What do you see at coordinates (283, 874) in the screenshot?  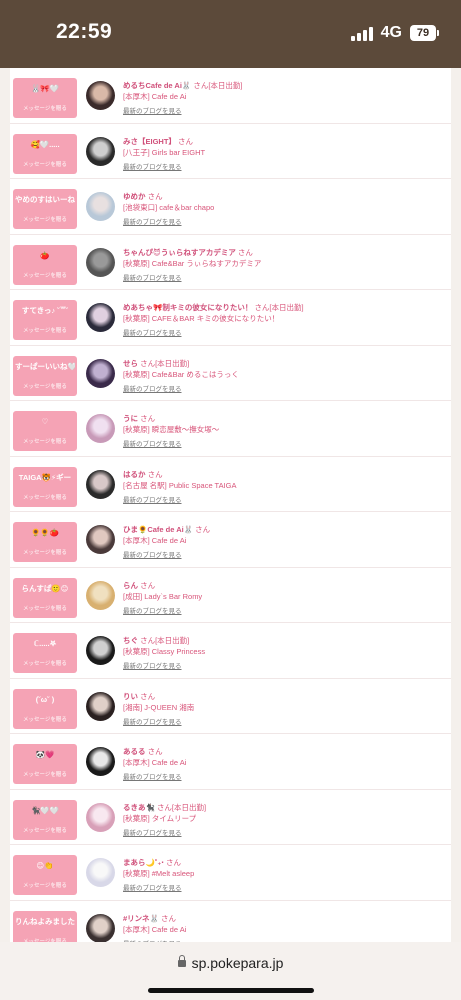 I see `shop-name: [秋葉原] #Melt asleep` at bounding box center [283, 874].